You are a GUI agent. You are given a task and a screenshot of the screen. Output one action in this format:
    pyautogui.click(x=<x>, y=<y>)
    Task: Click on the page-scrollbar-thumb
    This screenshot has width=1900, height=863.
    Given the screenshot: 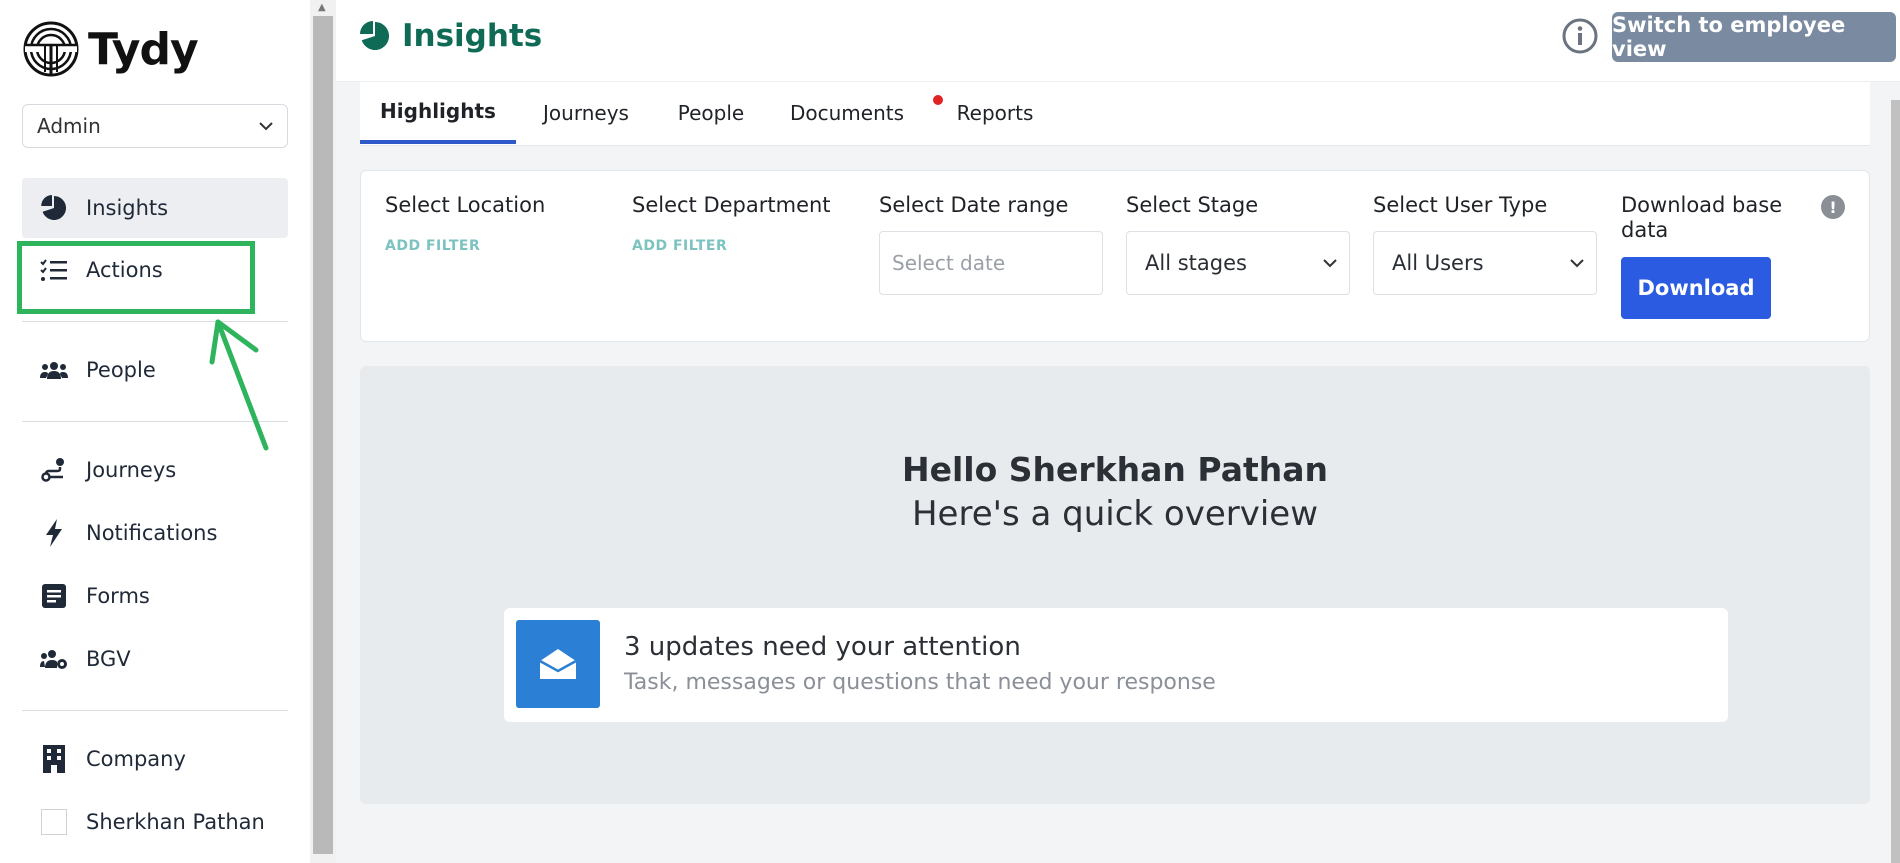 What is the action you would take?
    pyautogui.click(x=1895, y=481)
    